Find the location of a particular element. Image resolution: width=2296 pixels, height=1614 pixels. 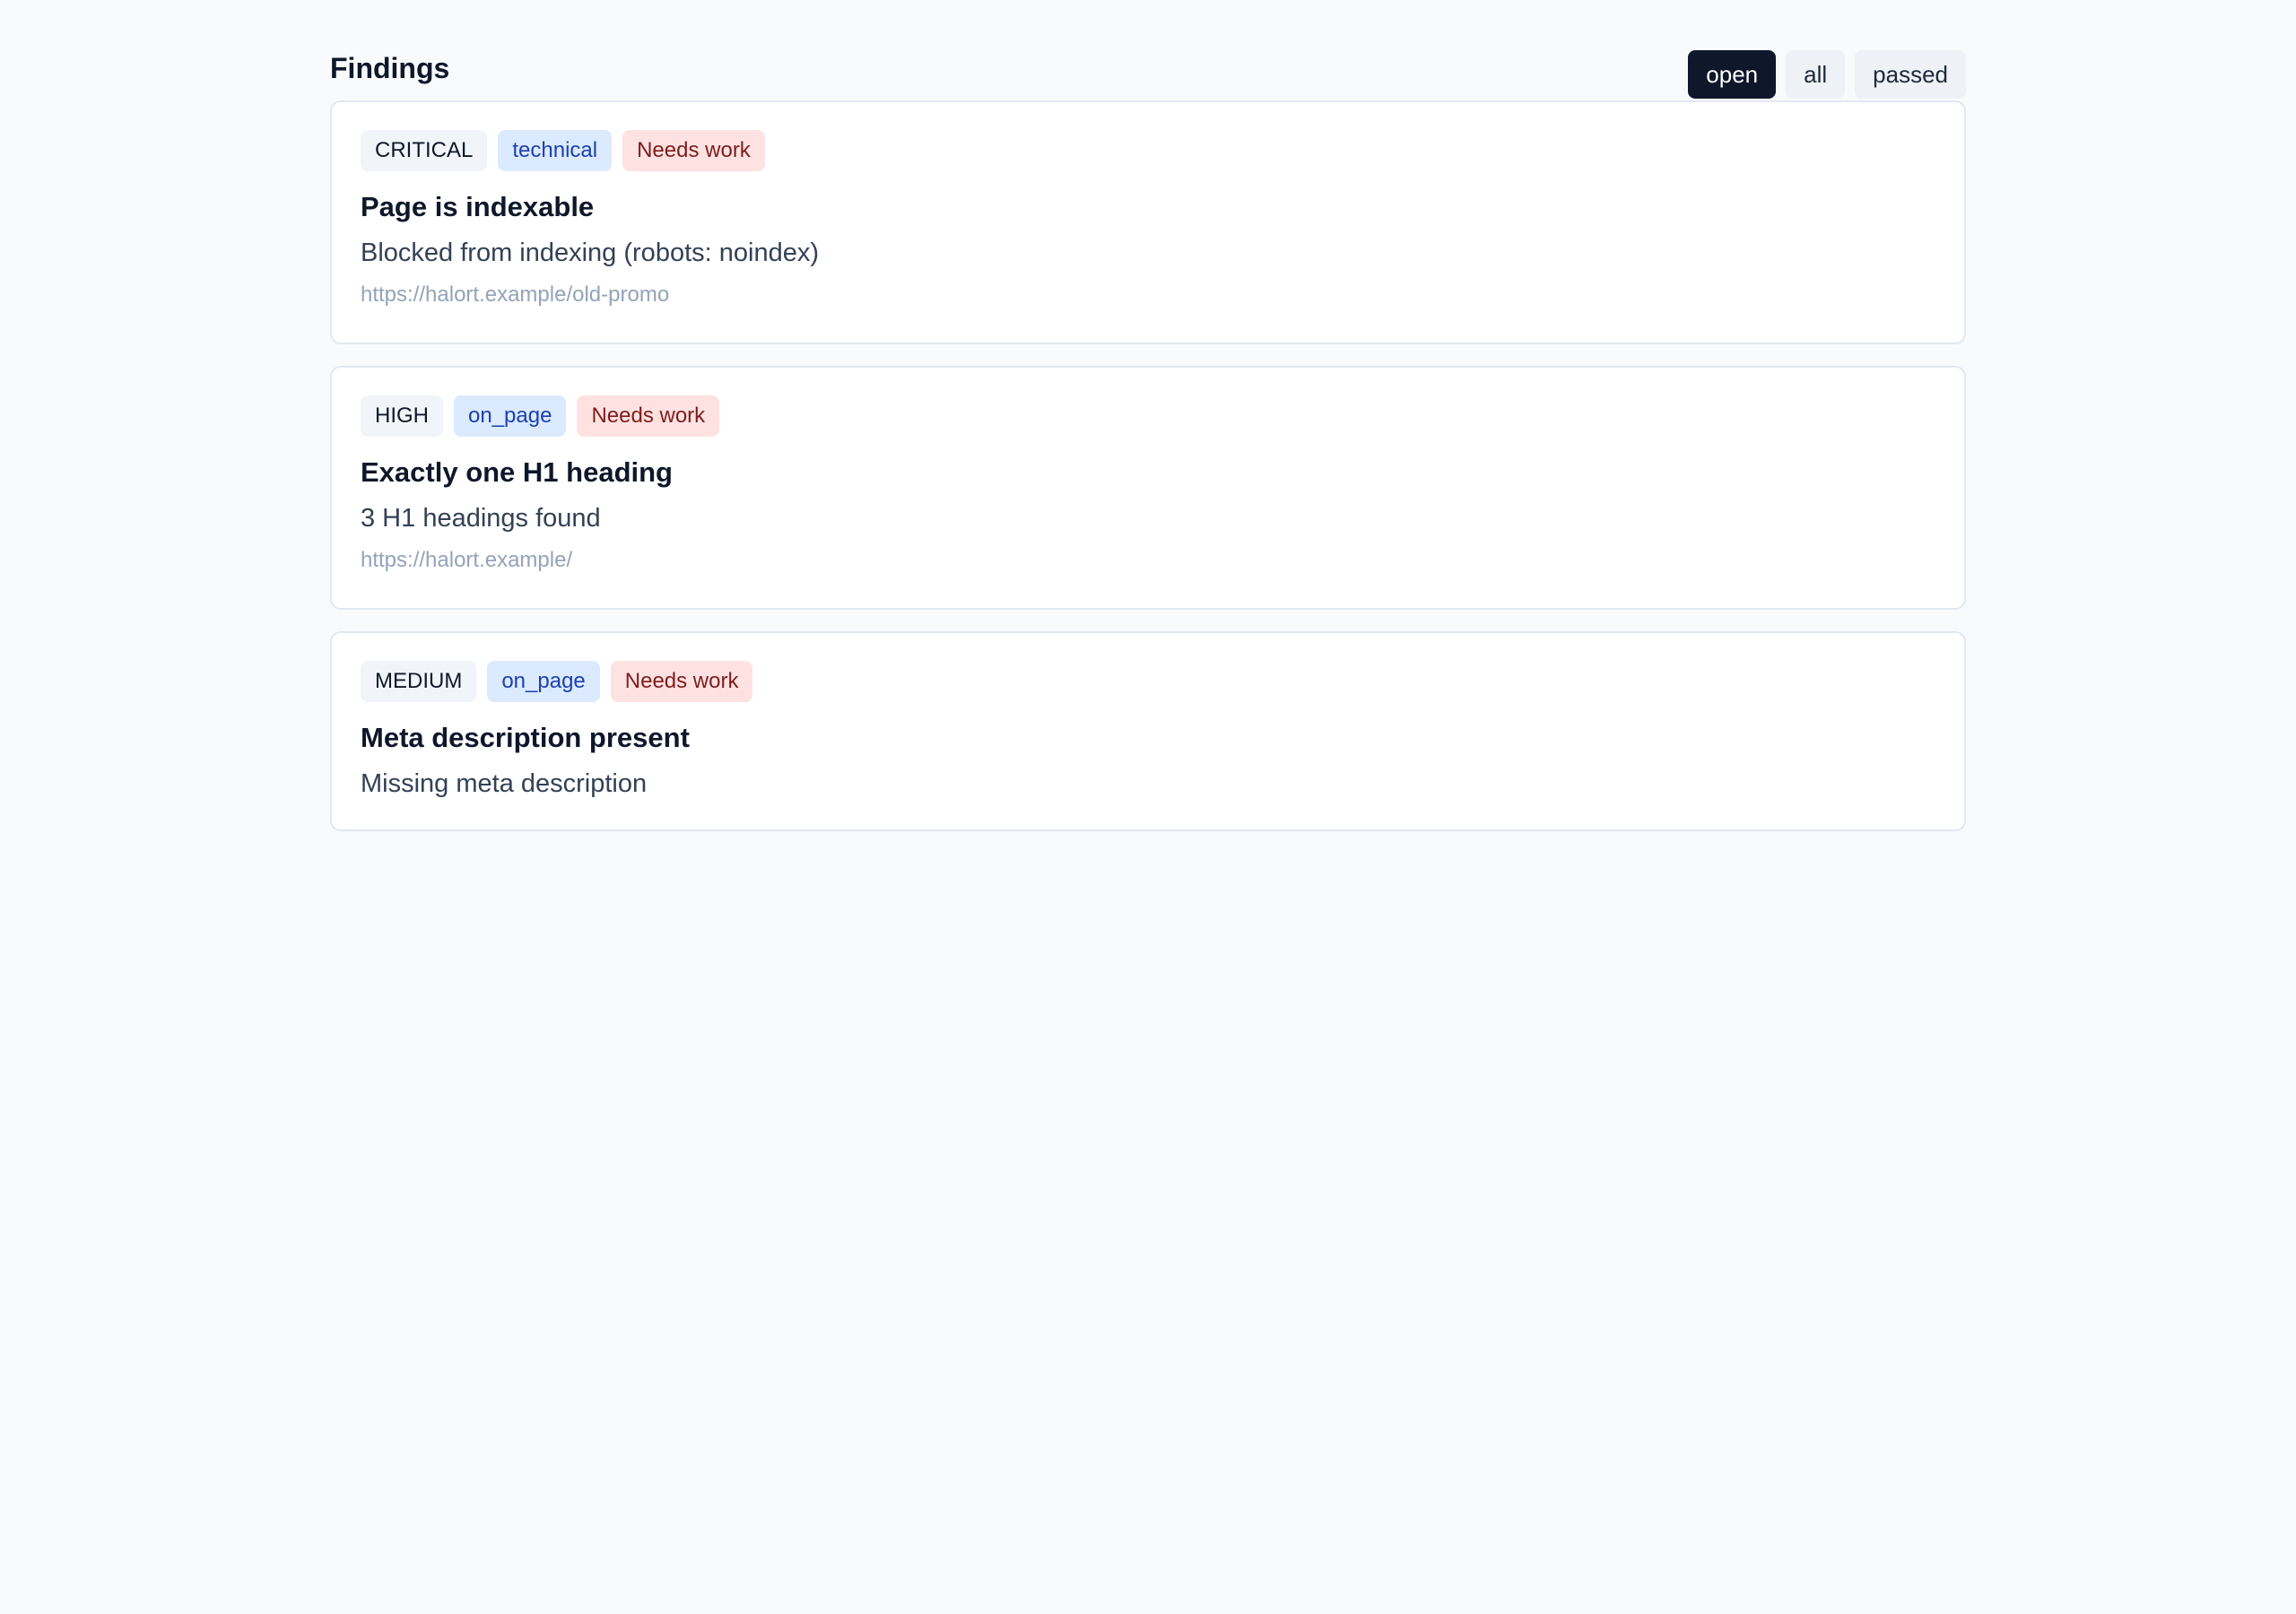

filter-group: open all passed is located at coordinates (1827, 74).